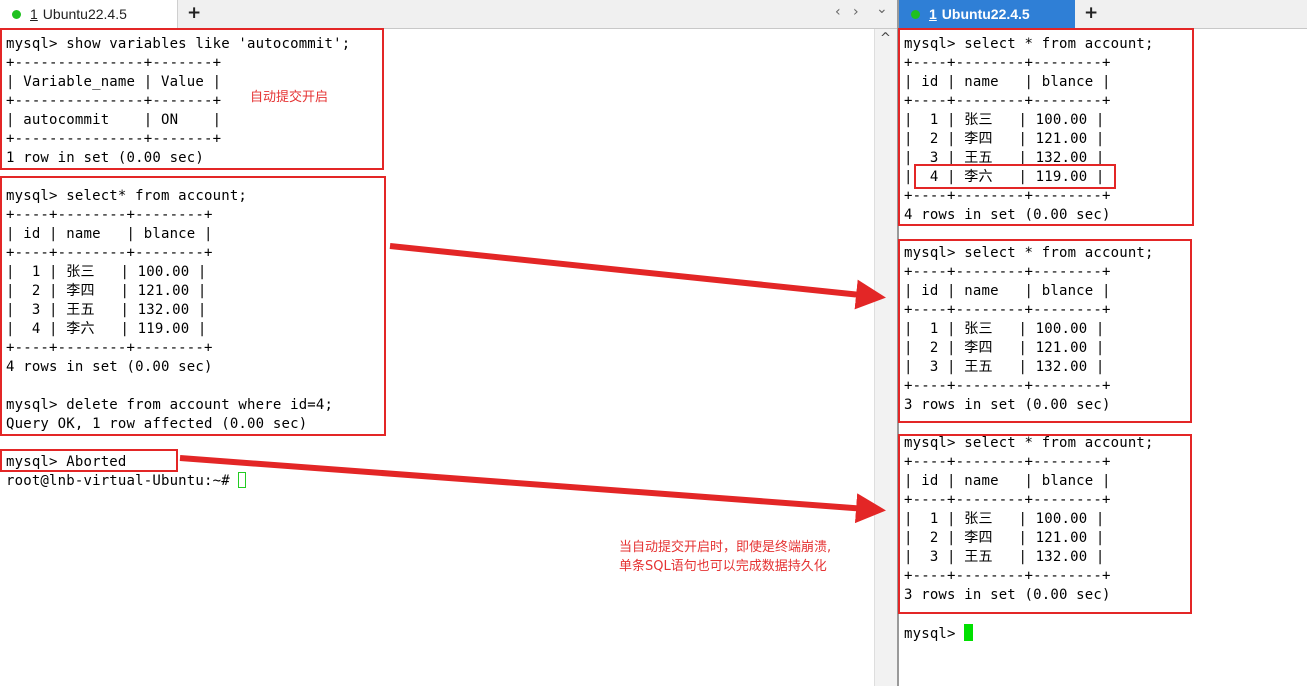 Image resolution: width=1307 pixels, height=686 pixels. Describe the element at coordinates (637, 276) in the screenshot. I see `arrow-to-after-delete` at that location.